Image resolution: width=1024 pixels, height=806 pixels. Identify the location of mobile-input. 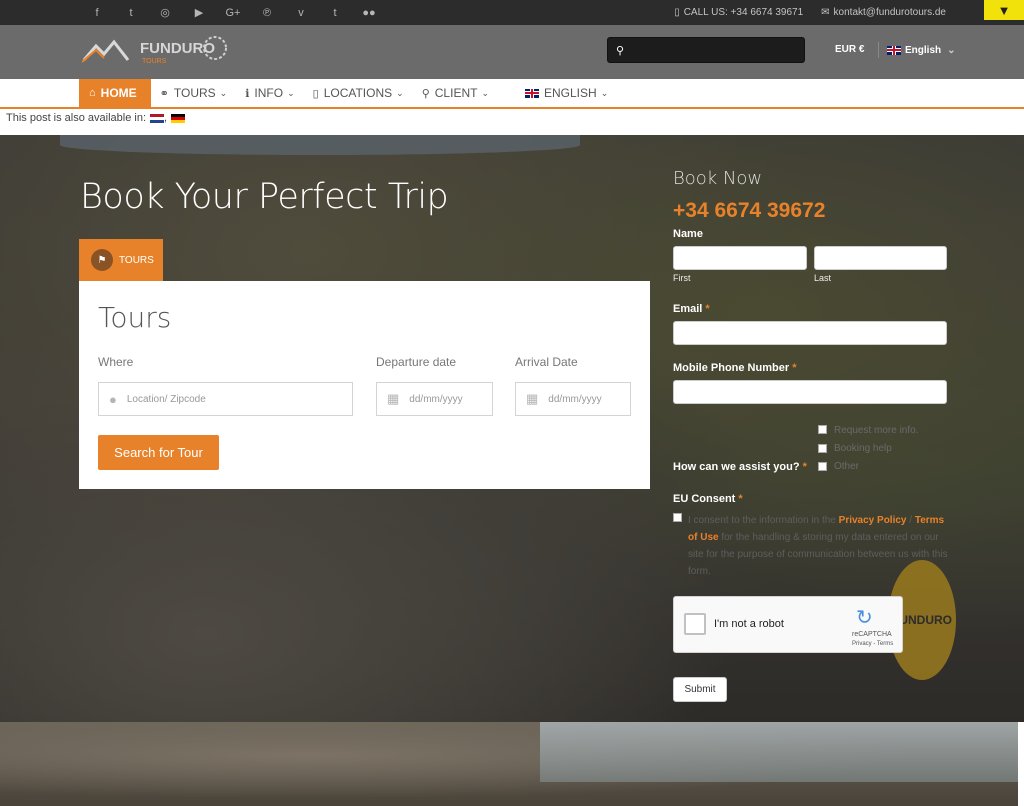
(810, 392).